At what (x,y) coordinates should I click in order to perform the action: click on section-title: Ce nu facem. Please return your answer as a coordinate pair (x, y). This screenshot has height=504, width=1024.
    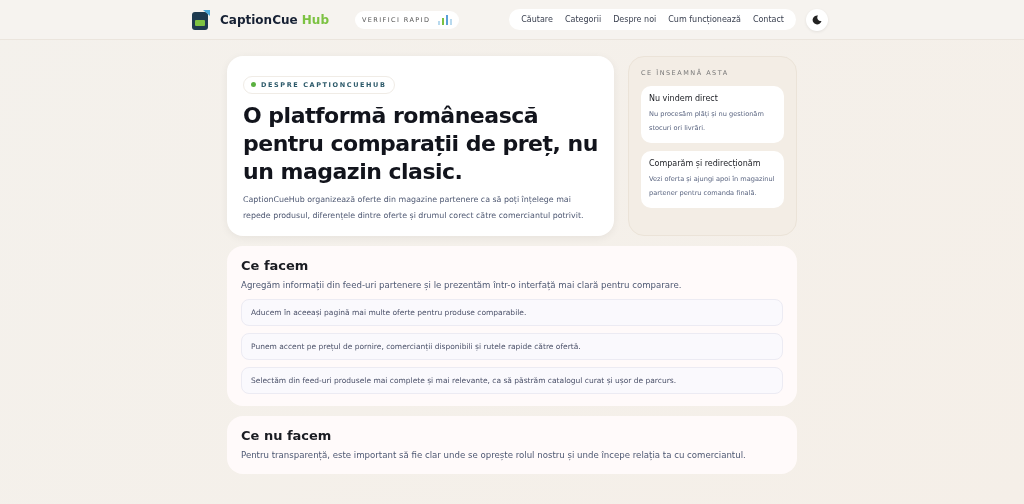
    Looking at the image, I should click on (287, 435).